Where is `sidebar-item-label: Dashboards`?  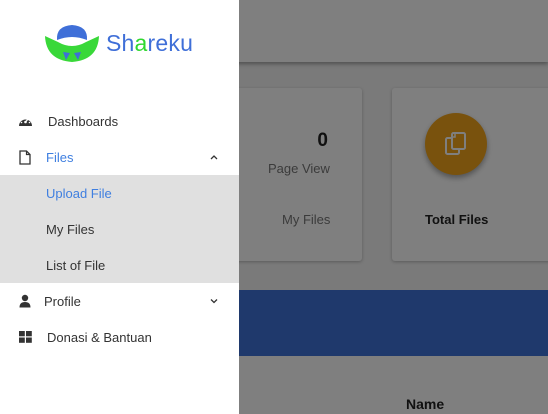
sidebar-item-label: Dashboards is located at coordinates (83, 121).